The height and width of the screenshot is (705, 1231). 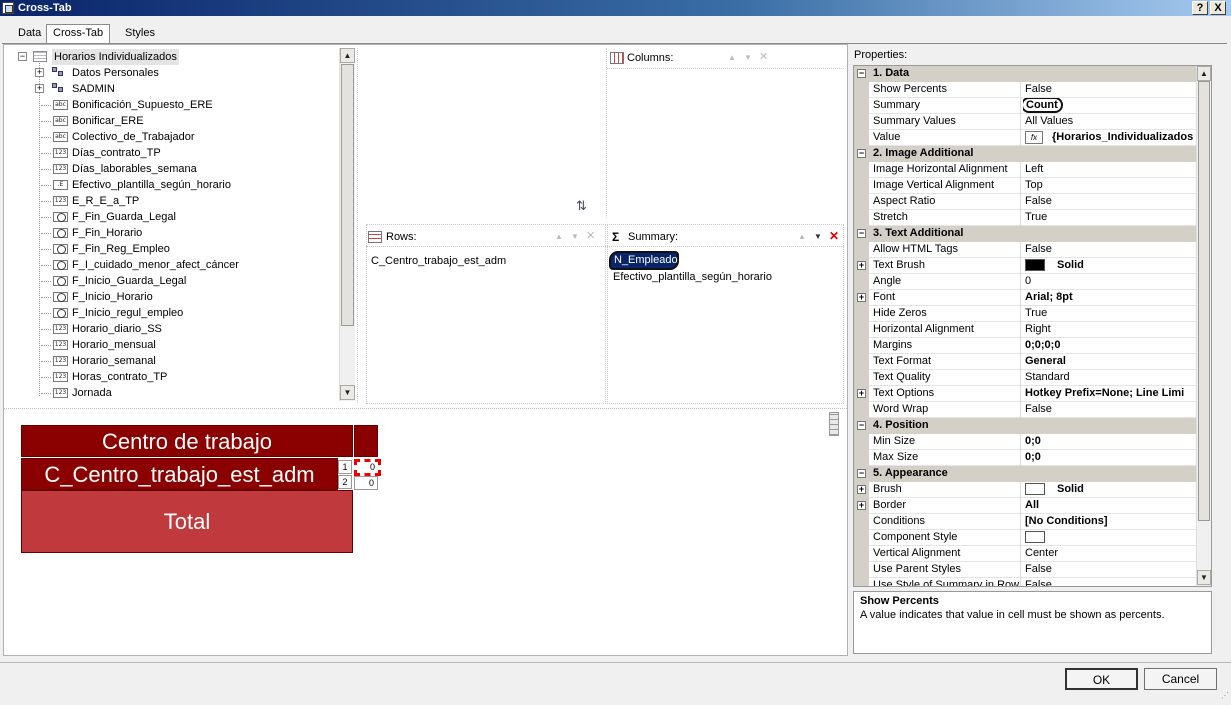 What do you see at coordinates (124, 217) in the screenshot?
I see `tree-field-label: F_Fin_Guarda_Legal` at bounding box center [124, 217].